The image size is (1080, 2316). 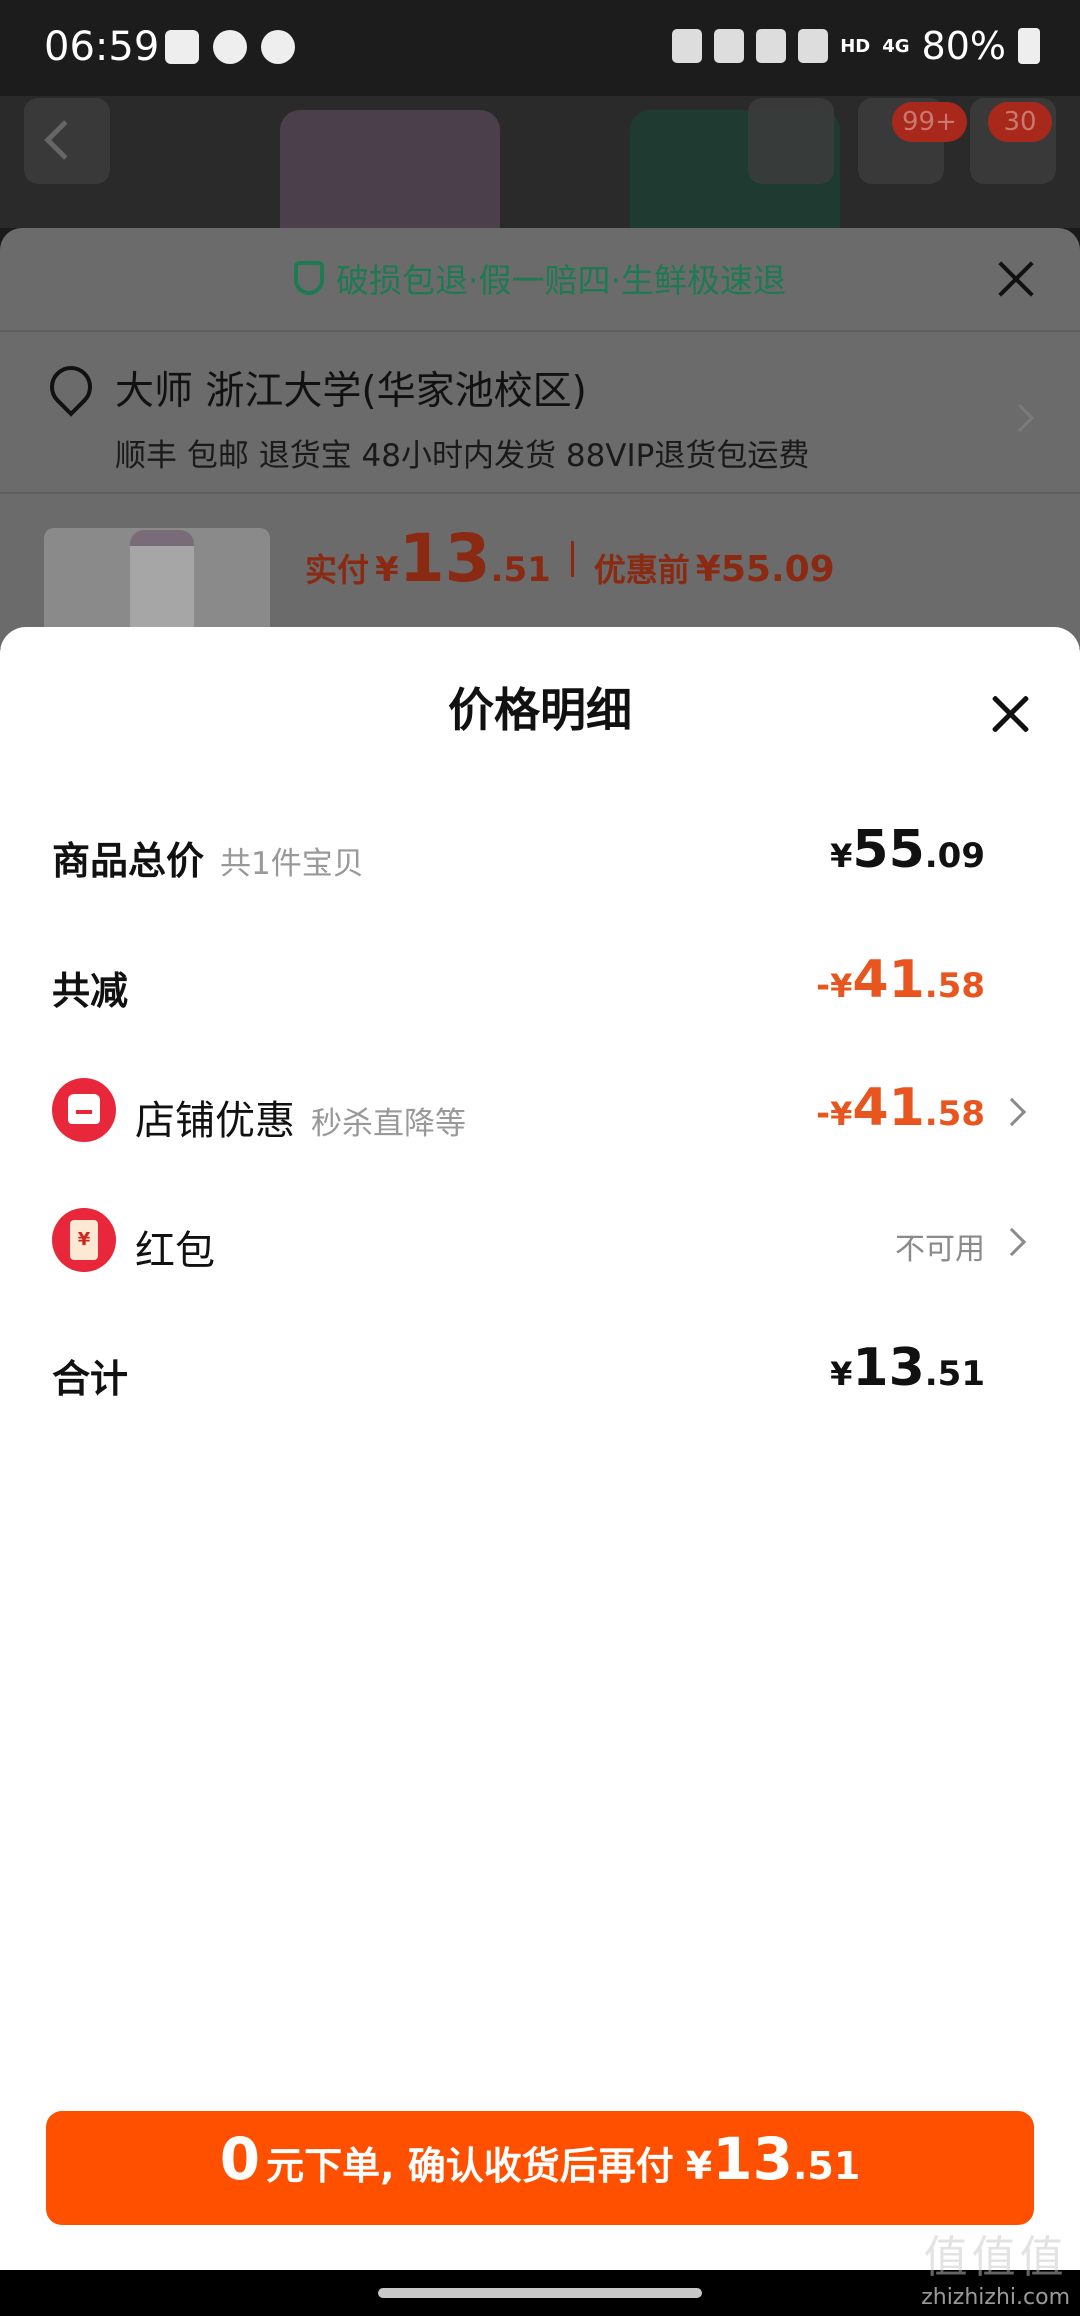 What do you see at coordinates (64, 140) in the screenshot?
I see `back-arrow-icon` at bounding box center [64, 140].